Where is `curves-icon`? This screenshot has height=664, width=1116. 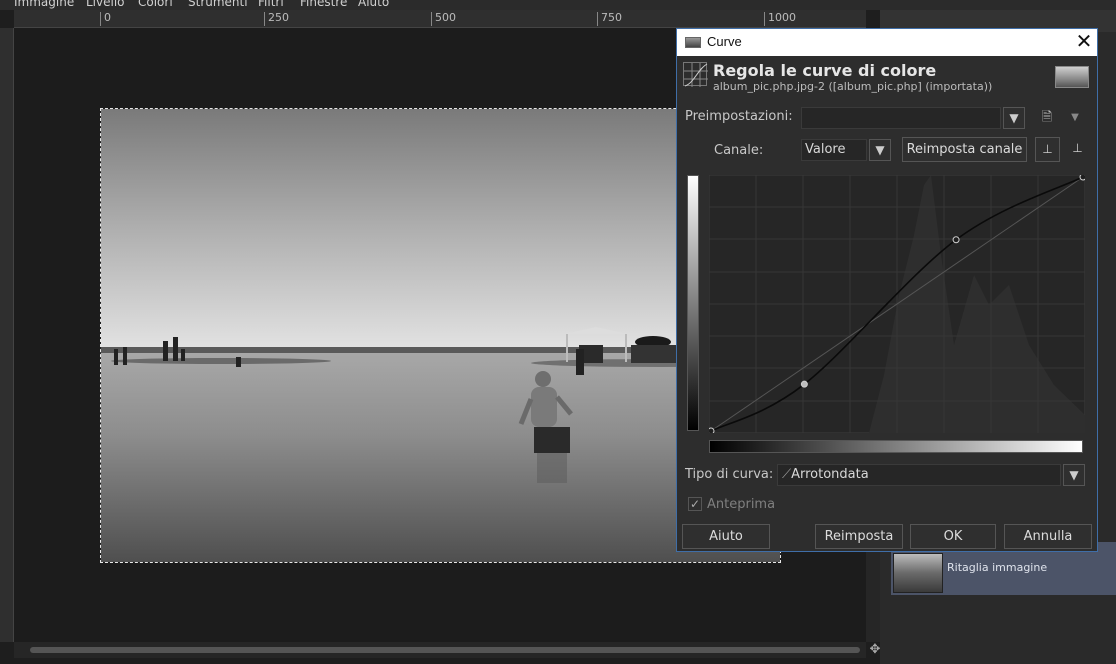
curves-icon is located at coordinates (695, 74).